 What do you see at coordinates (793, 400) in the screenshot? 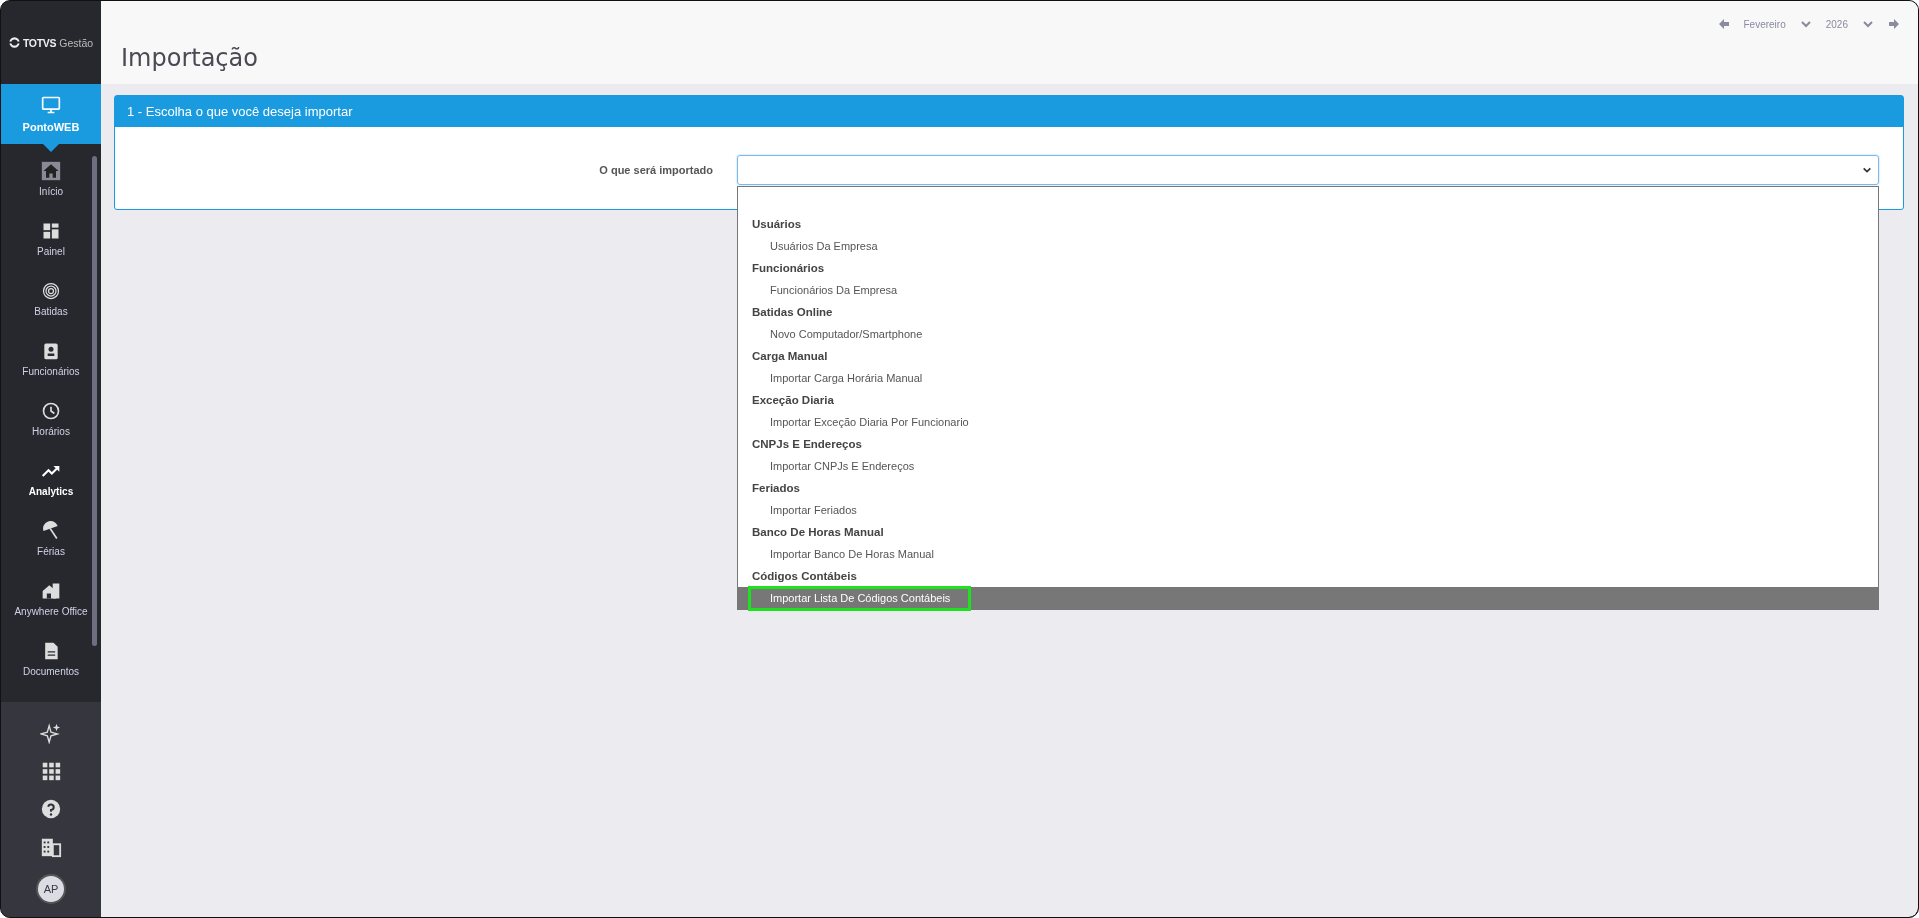
I see `option-group-label: Exceção Diaria` at bounding box center [793, 400].